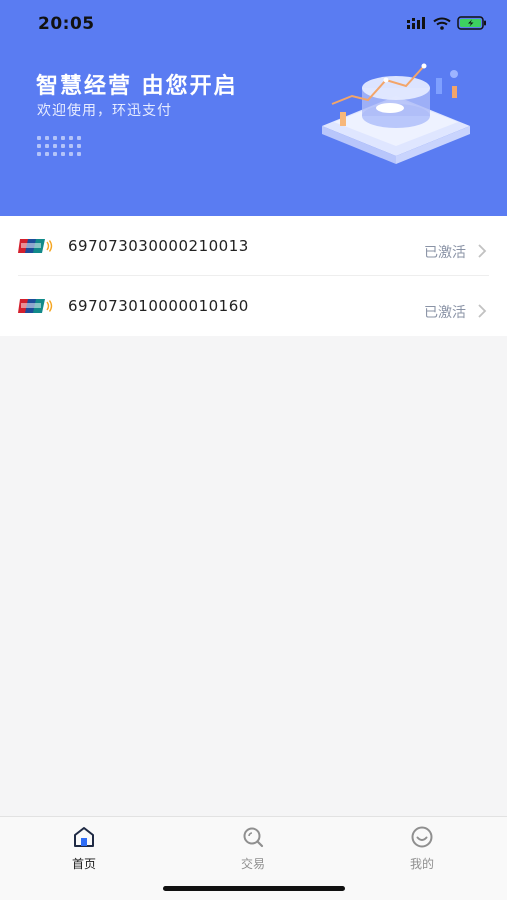 The width and height of the screenshot is (507, 900). What do you see at coordinates (253, 246) in the screenshot?
I see `card-row: 697073030000210013 已激活` at bounding box center [253, 246].